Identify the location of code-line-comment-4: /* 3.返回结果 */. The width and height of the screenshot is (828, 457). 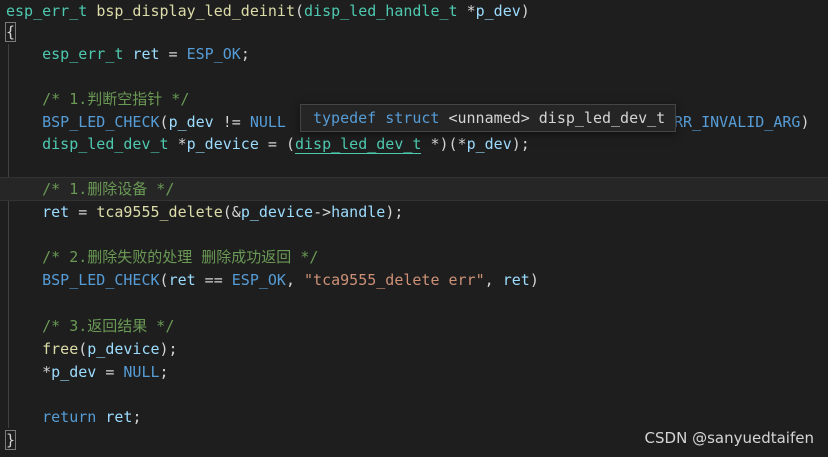
(414, 326).